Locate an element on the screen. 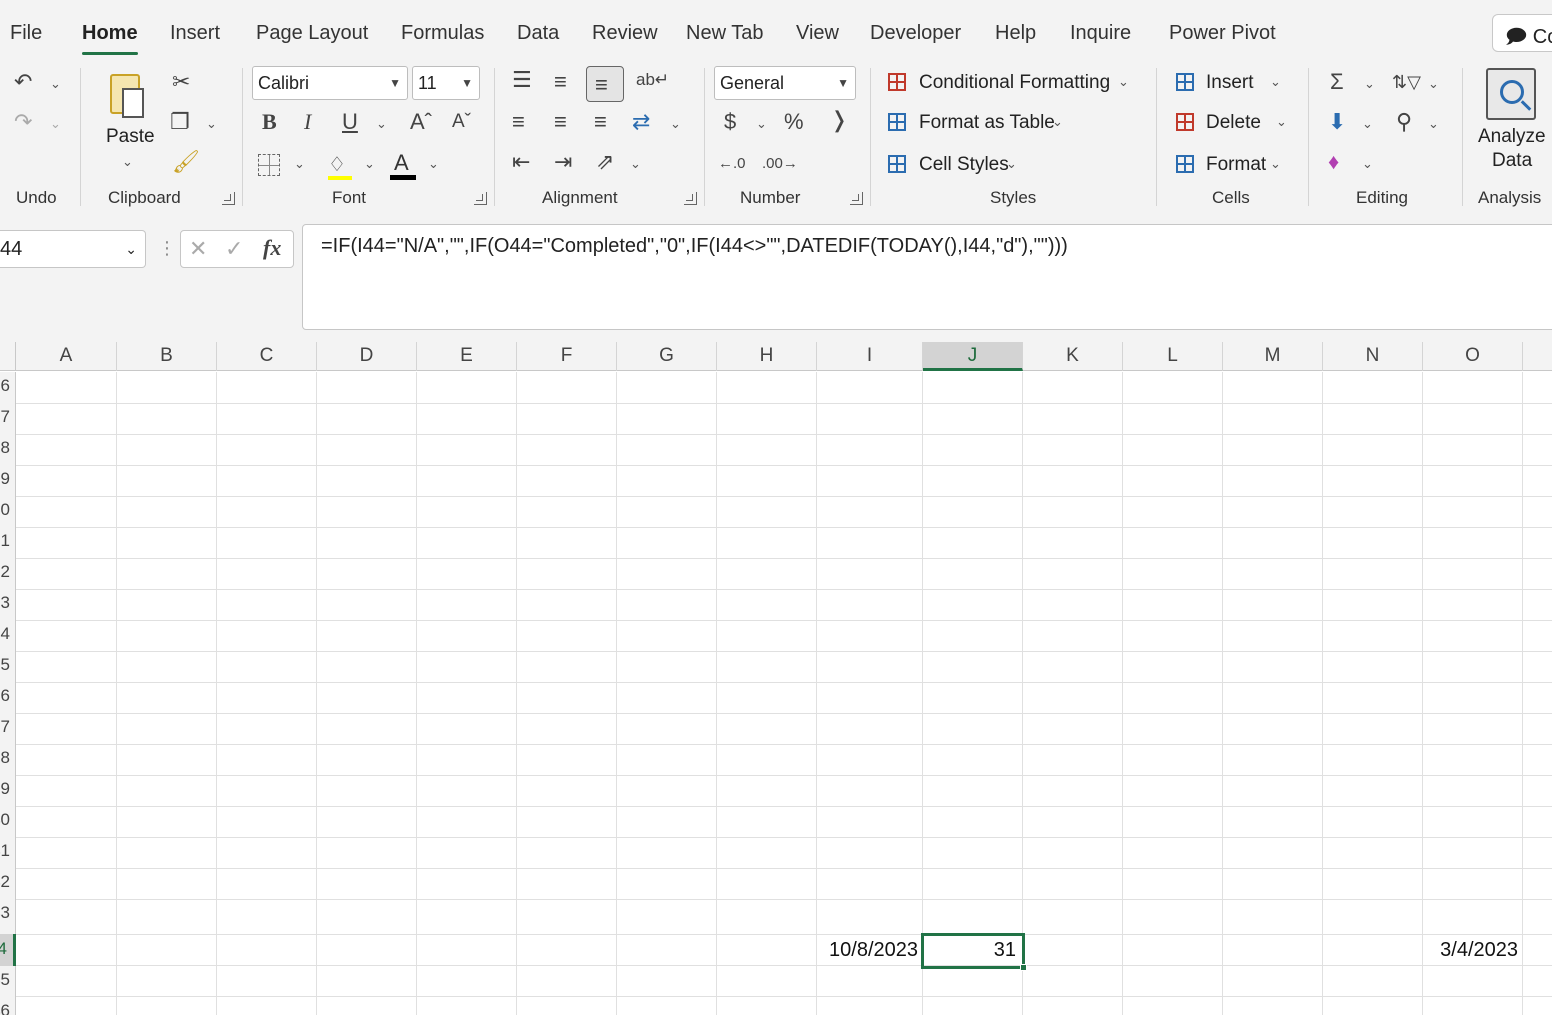 This screenshot has width=1552, height=1015. find-select-dropdown-icon: ⌄ is located at coordinates (1433, 124).